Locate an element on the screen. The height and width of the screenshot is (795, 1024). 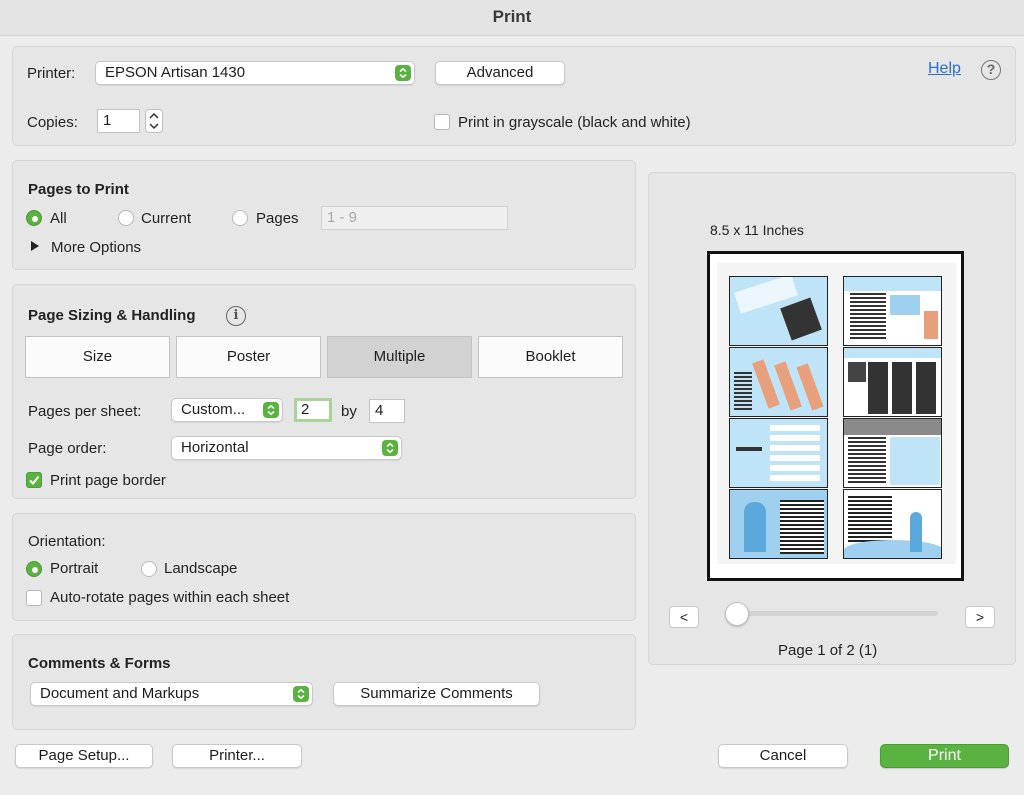
disclosure-triangle-icon is located at coordinates (35, 246).